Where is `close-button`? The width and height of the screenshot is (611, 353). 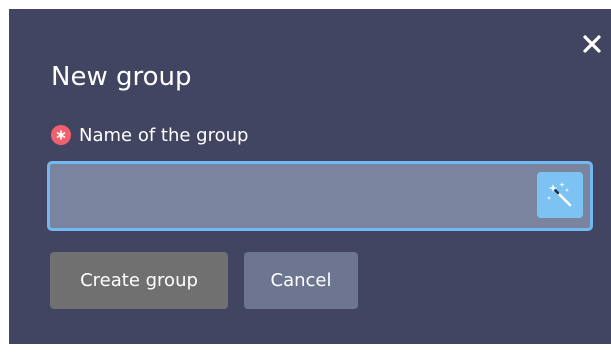
close-button is located at coordinates (592, 44).